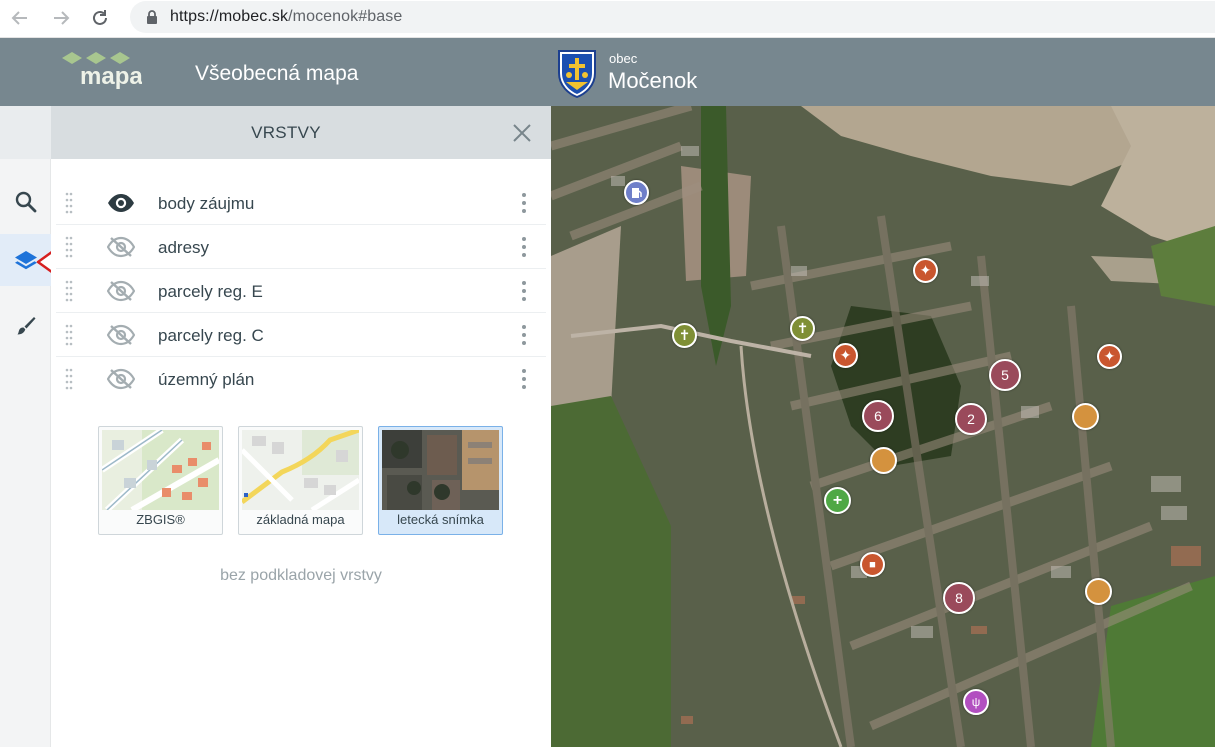 Image resolution: width=1215 pixels, height=747 pixels. I want to click on panel-title: VRSTVY, so click(286, 132).